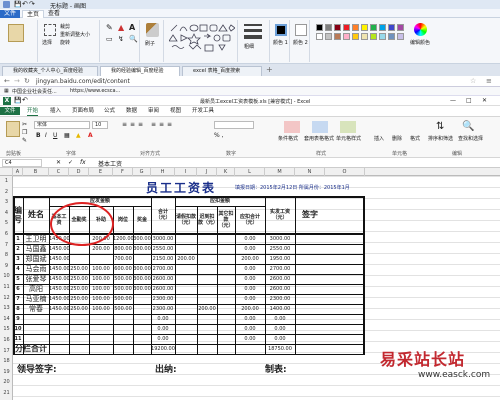 The width and height of the screenshot is (500, 400). What do you see at coordinates (6, 266) in the screenshot?
I see `row-header: 9` at bounding box center [6, 266].